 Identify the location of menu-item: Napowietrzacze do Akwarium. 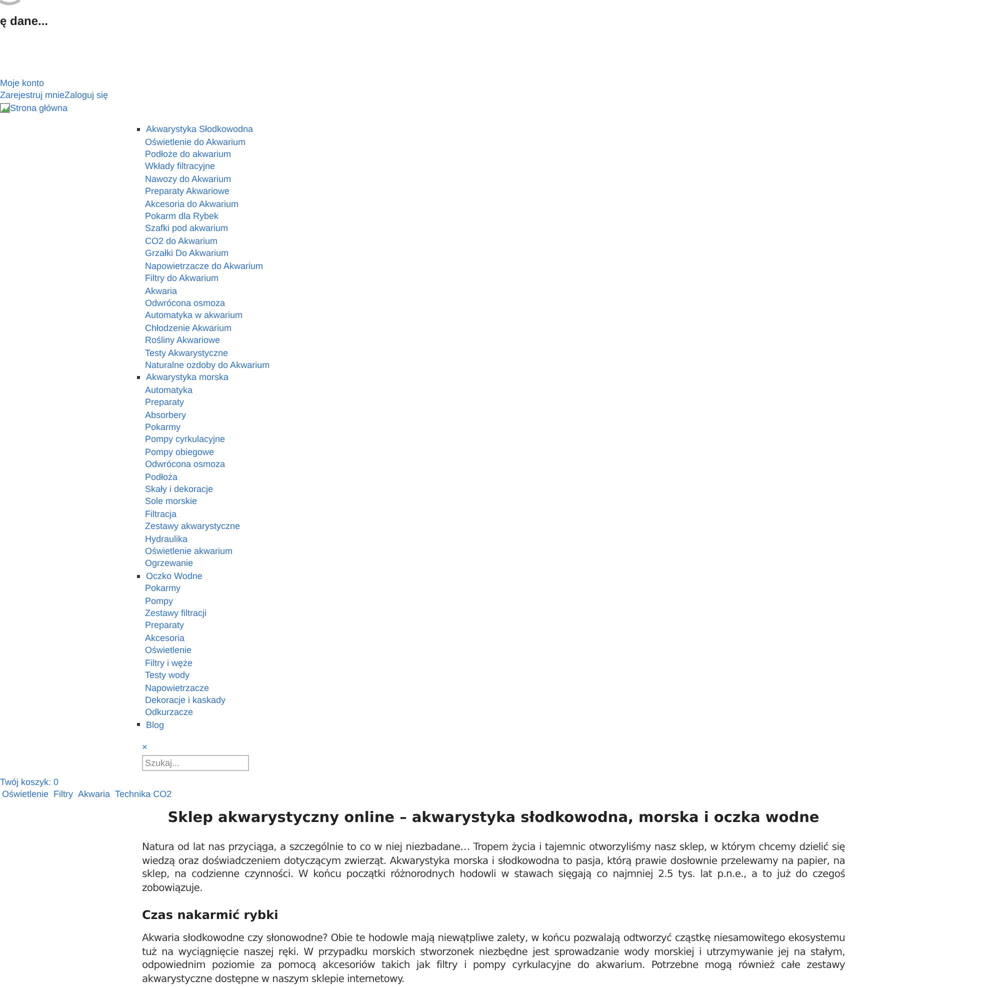
(204, 265).